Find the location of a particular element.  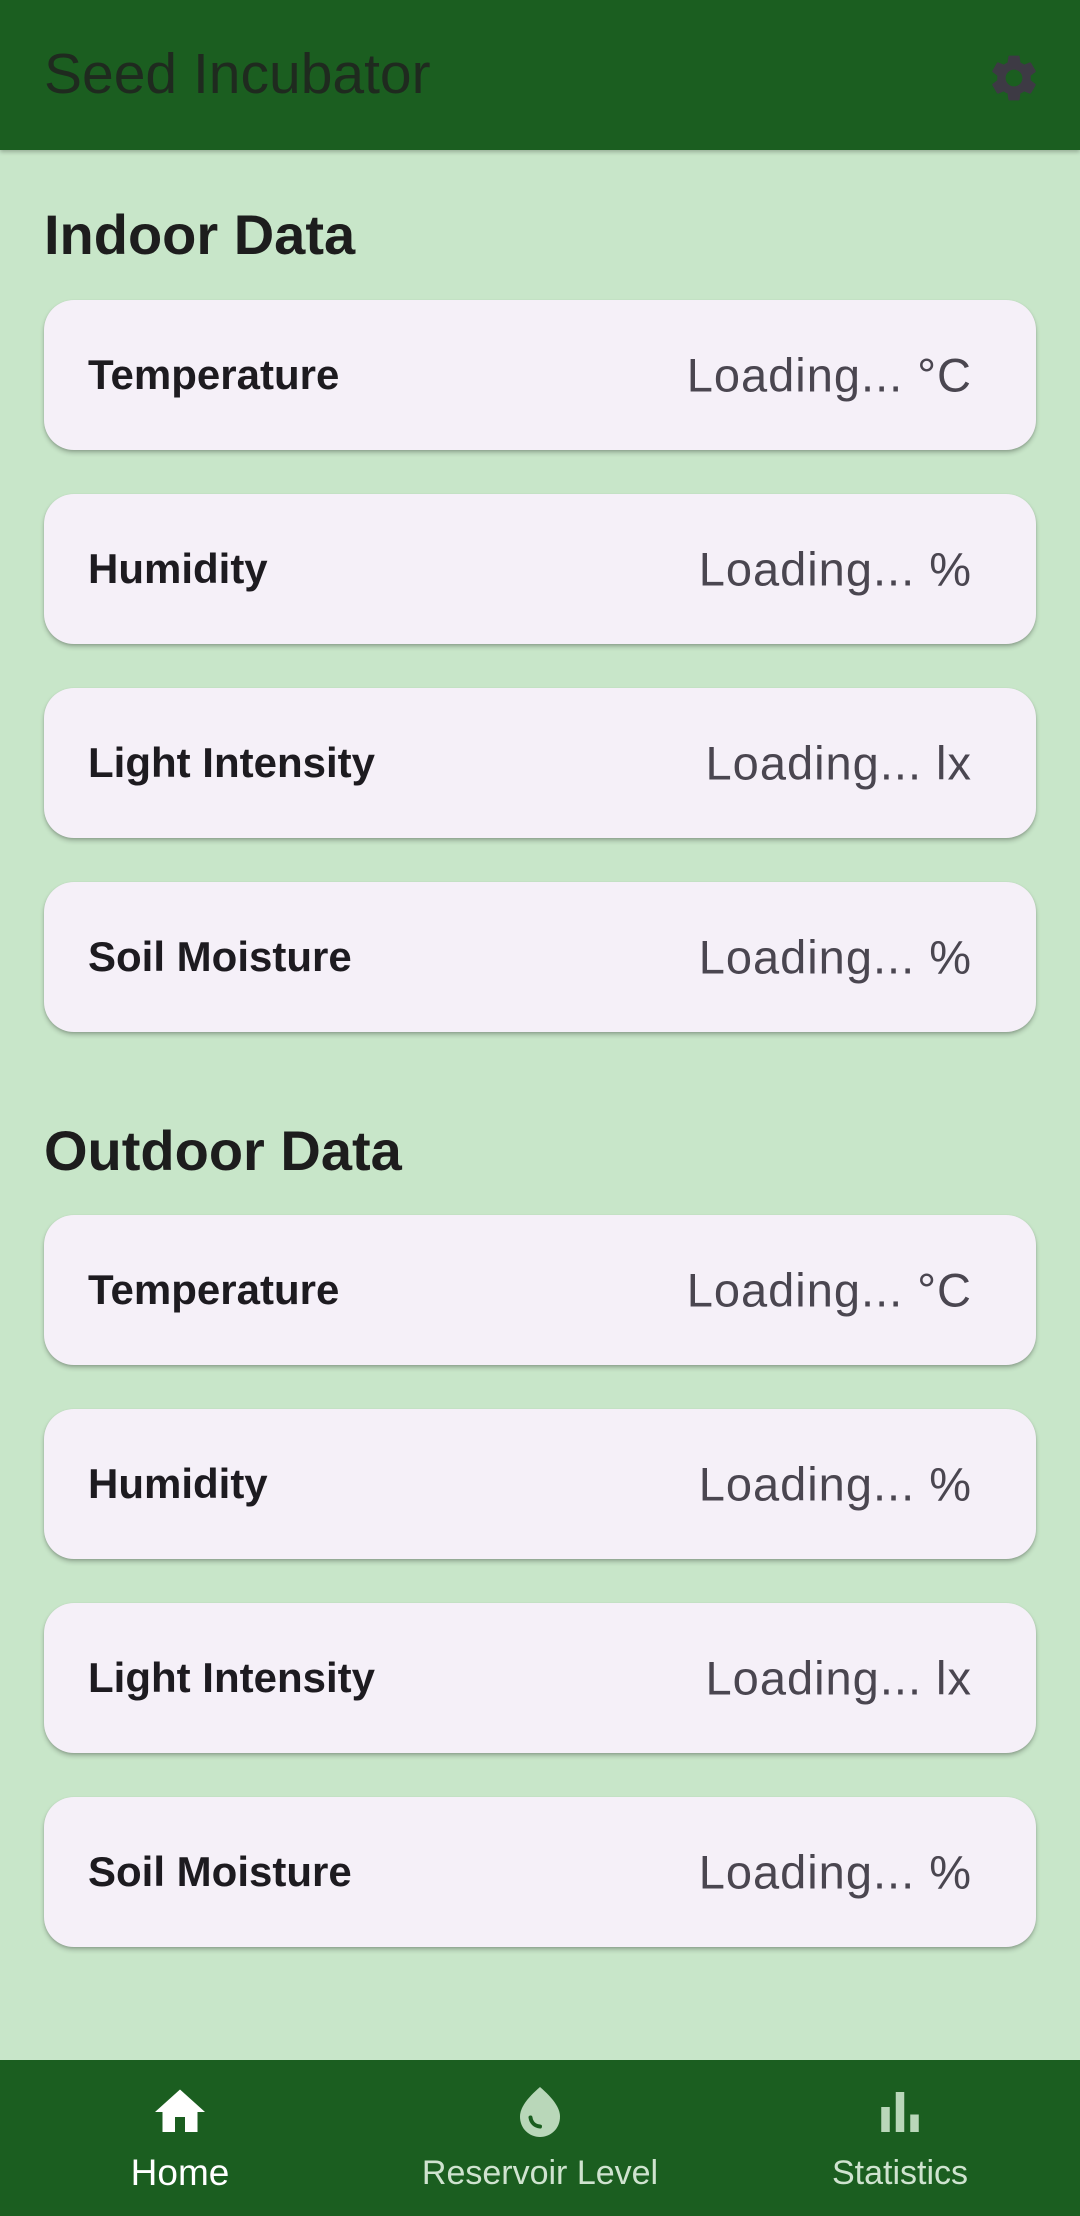

gear-icon is located at coordinates (1014, 78).